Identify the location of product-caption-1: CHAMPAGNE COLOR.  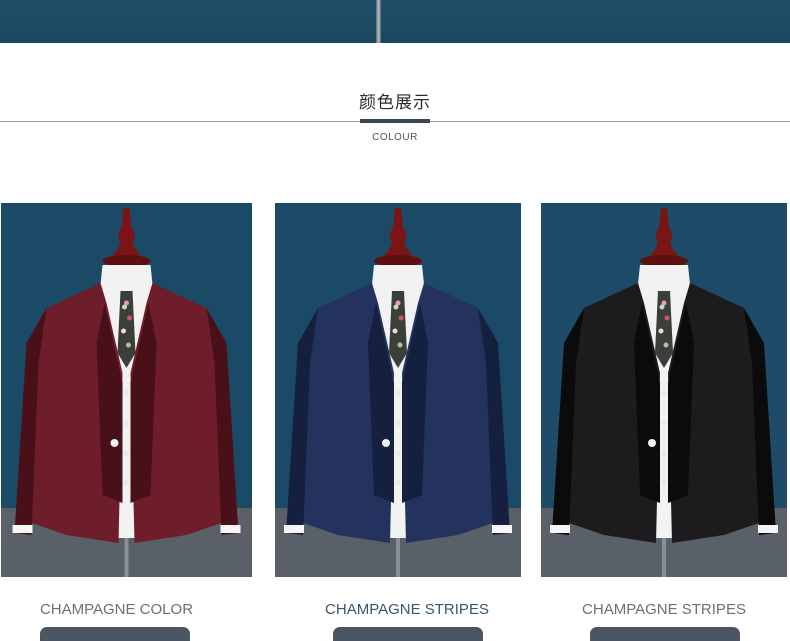
(116, 609).